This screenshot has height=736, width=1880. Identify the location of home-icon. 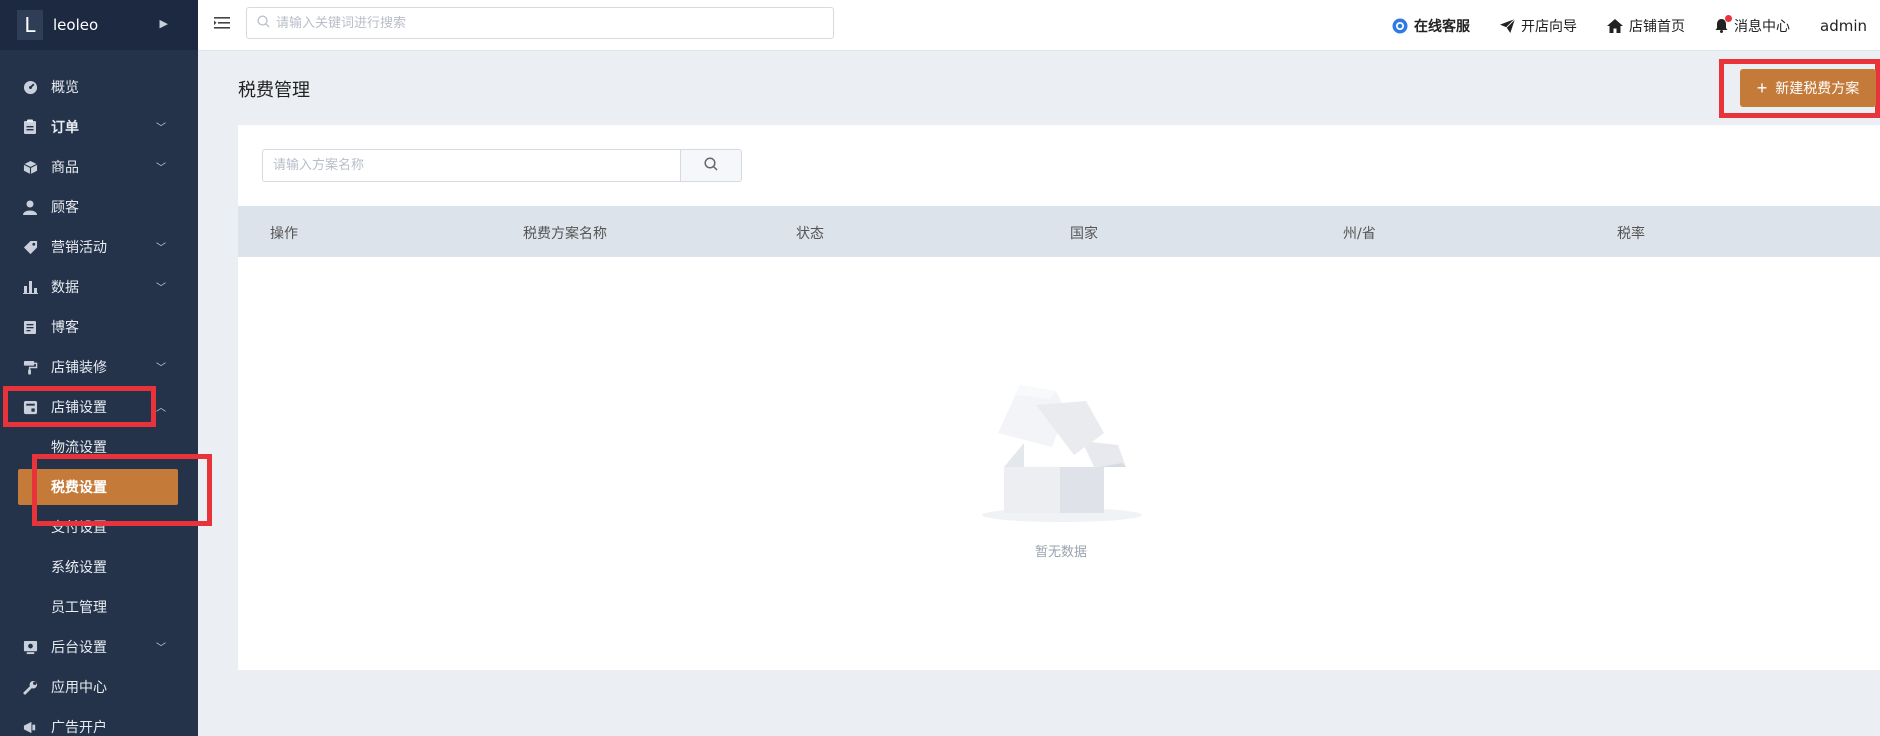
(1615, 25).